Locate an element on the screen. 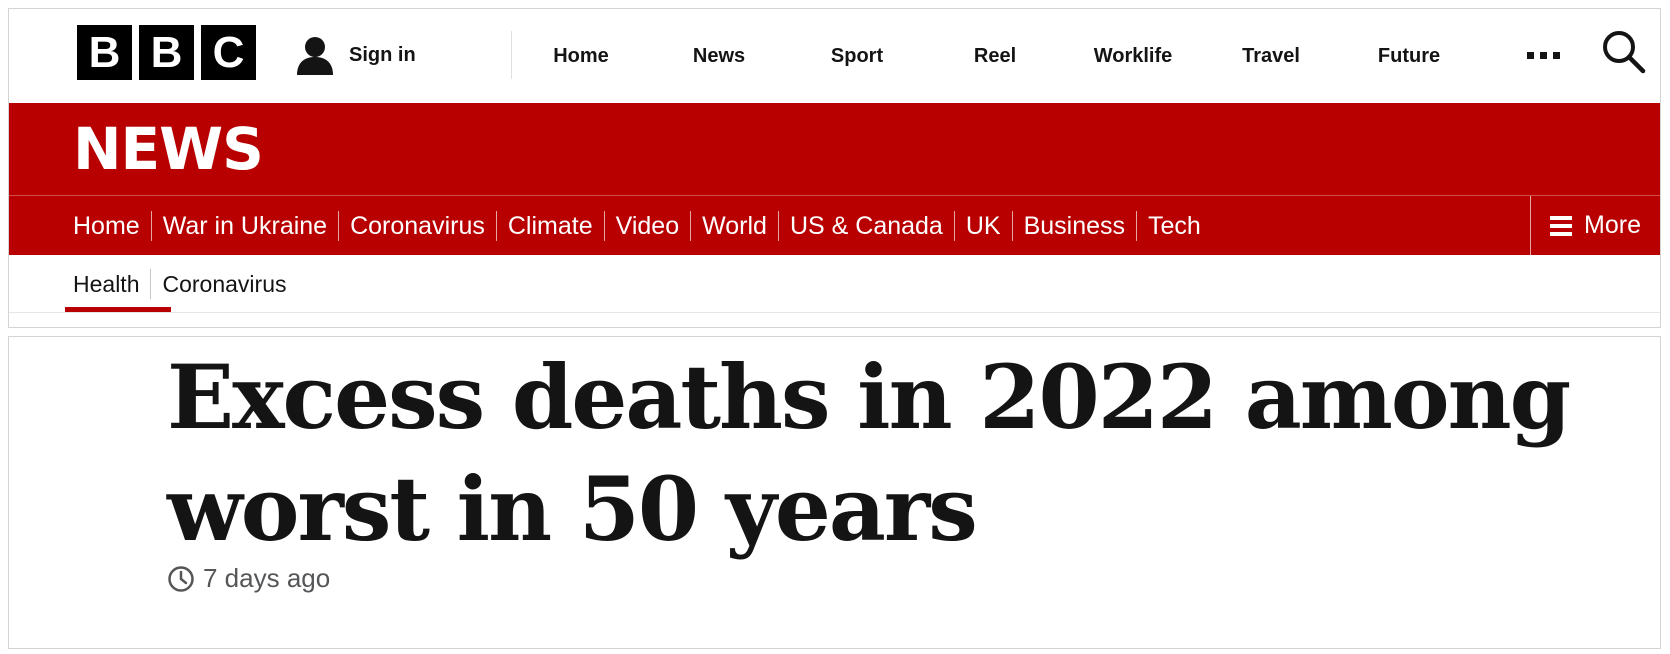 This screenshot has width=1670, height=654. bbc-logo: B B C is located at coordinates (166, 52).